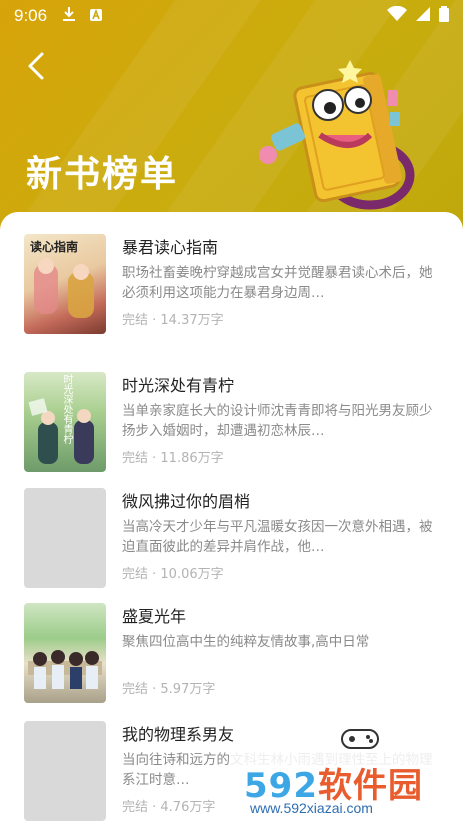 This screenshot has height=823, width=463. I want to click on cover-title: 时光深处有青柠, so click(66, 409).